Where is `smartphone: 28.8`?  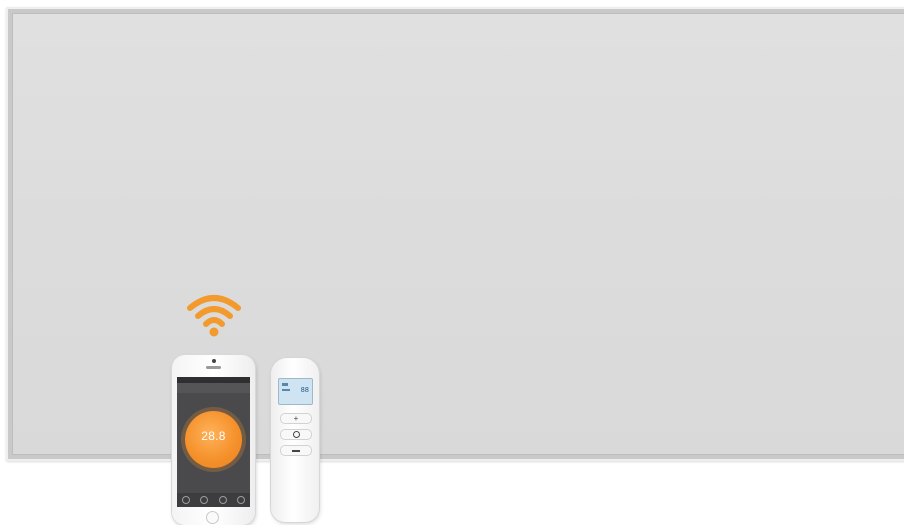 smartphone: 28.8 is located at coordinates (213, 440).